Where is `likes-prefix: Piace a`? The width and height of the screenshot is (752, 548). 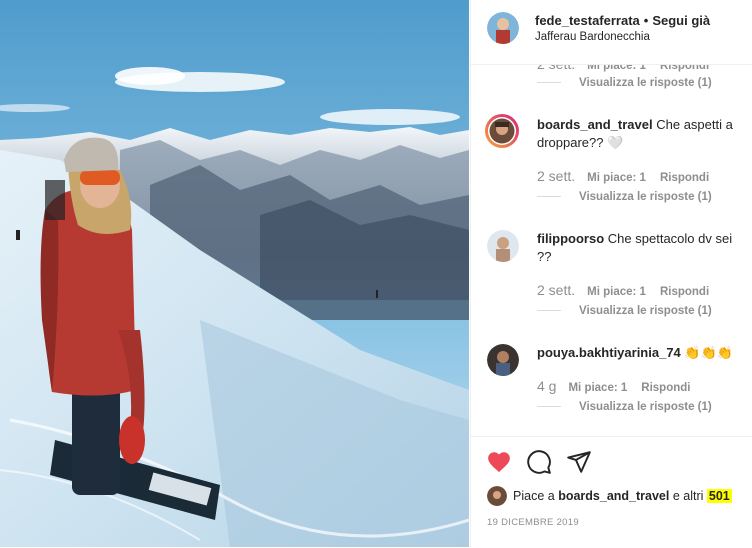 likes-prefix: Piace a is located at coordinates (534, 496).